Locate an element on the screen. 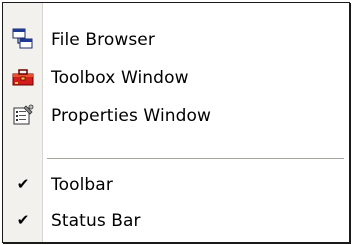 The width and height of the screenshot is (352, 245). menu-item-label: Properties Window is located at coordinates (131, 116).